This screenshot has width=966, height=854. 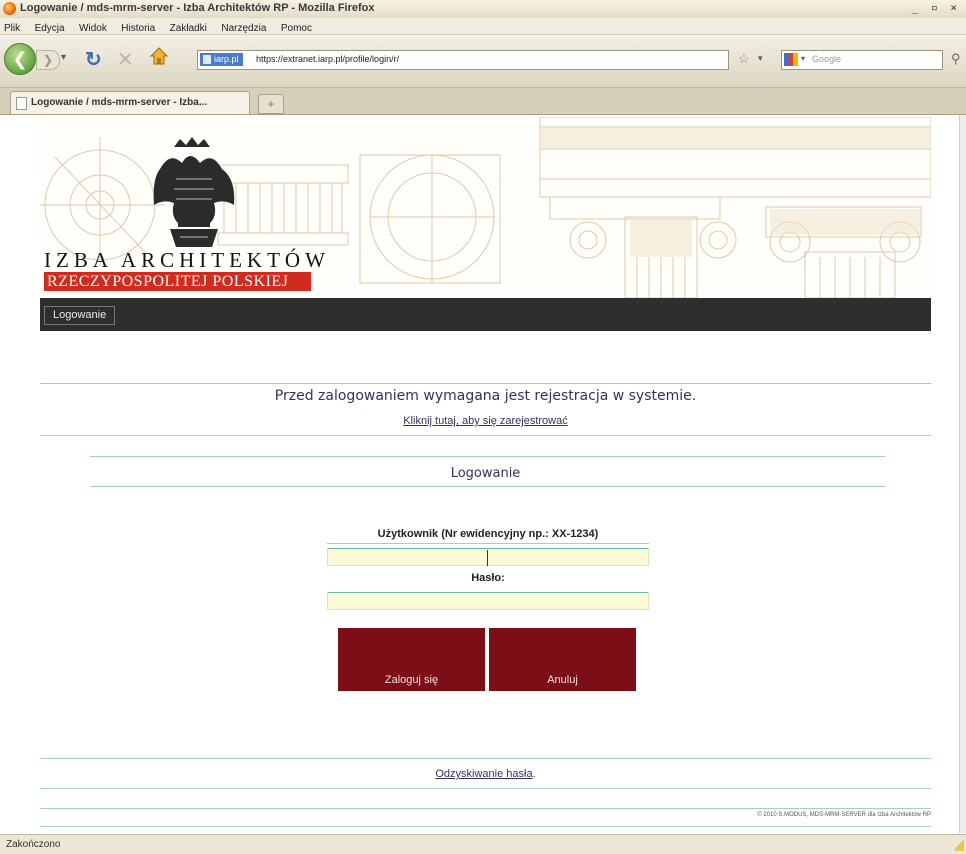 I want to click on menu-history: Historia, so click(x=138, y=28).